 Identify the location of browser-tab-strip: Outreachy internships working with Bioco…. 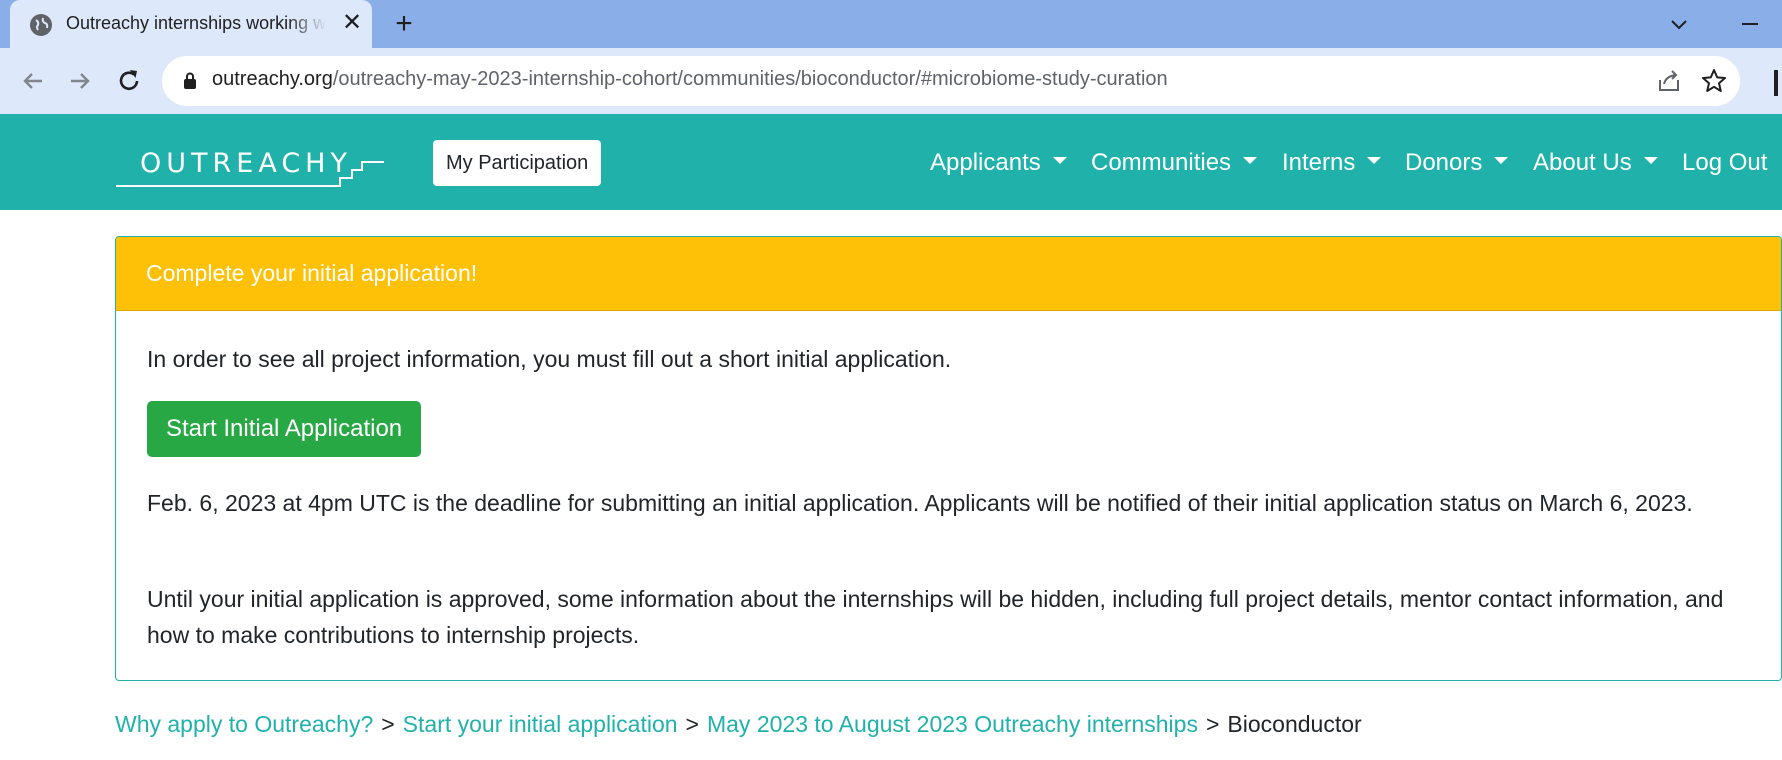
(891, 25).